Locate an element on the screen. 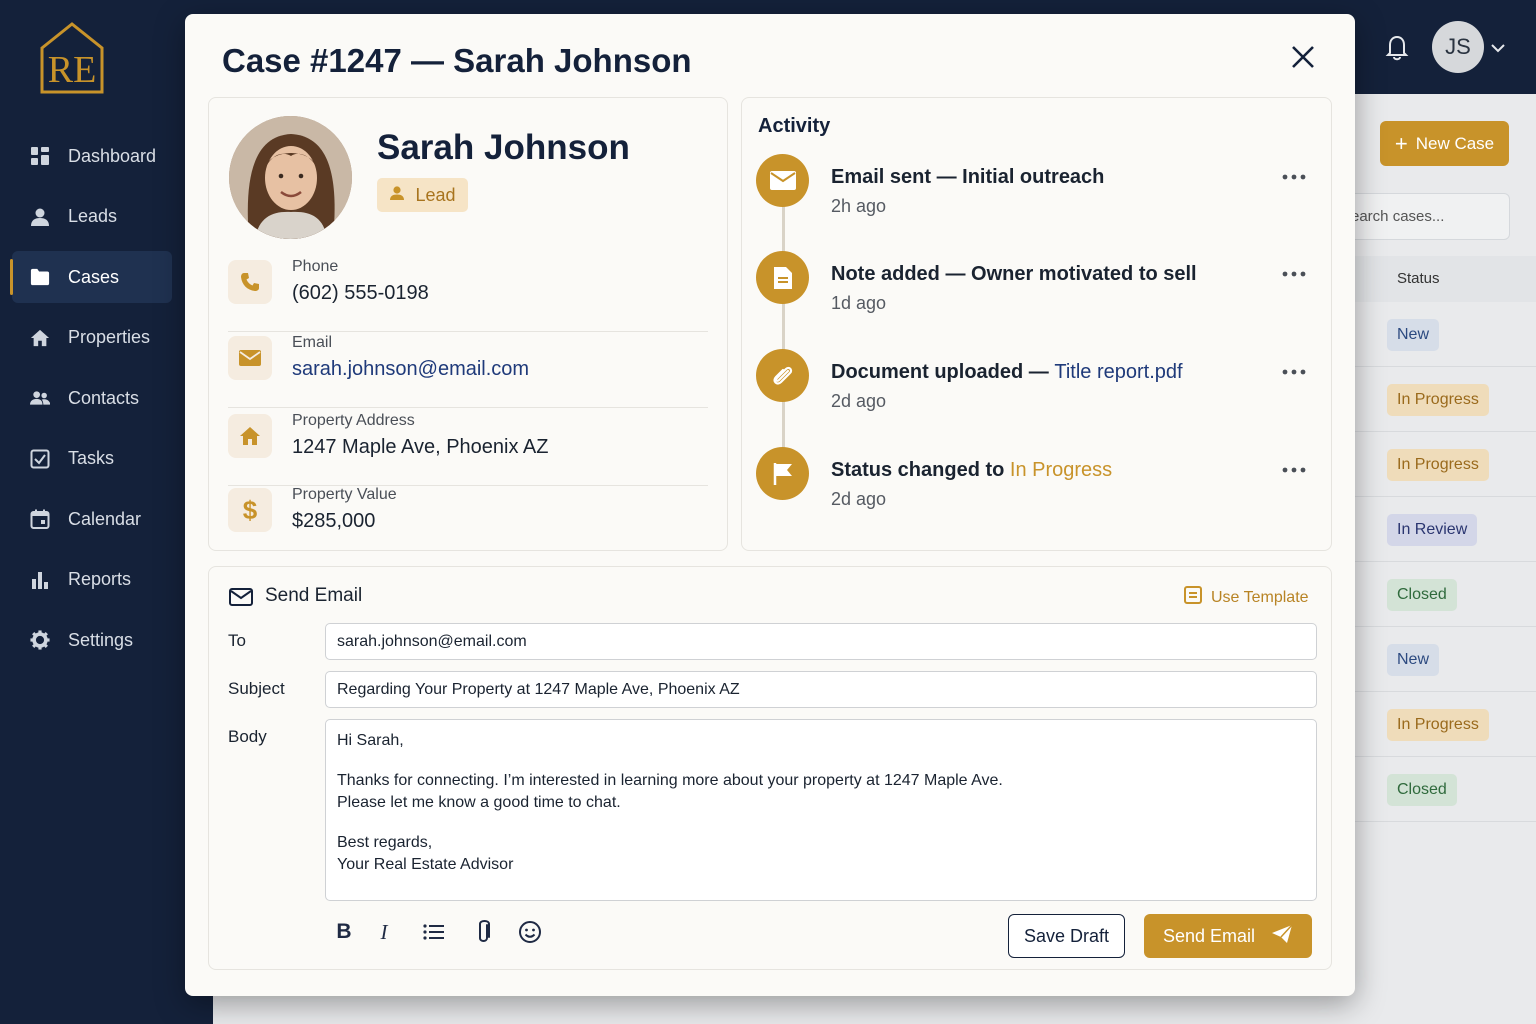 The image size is (1536, 1024). profile-name: Sarah Johnson is located at coordinates (503, 147).